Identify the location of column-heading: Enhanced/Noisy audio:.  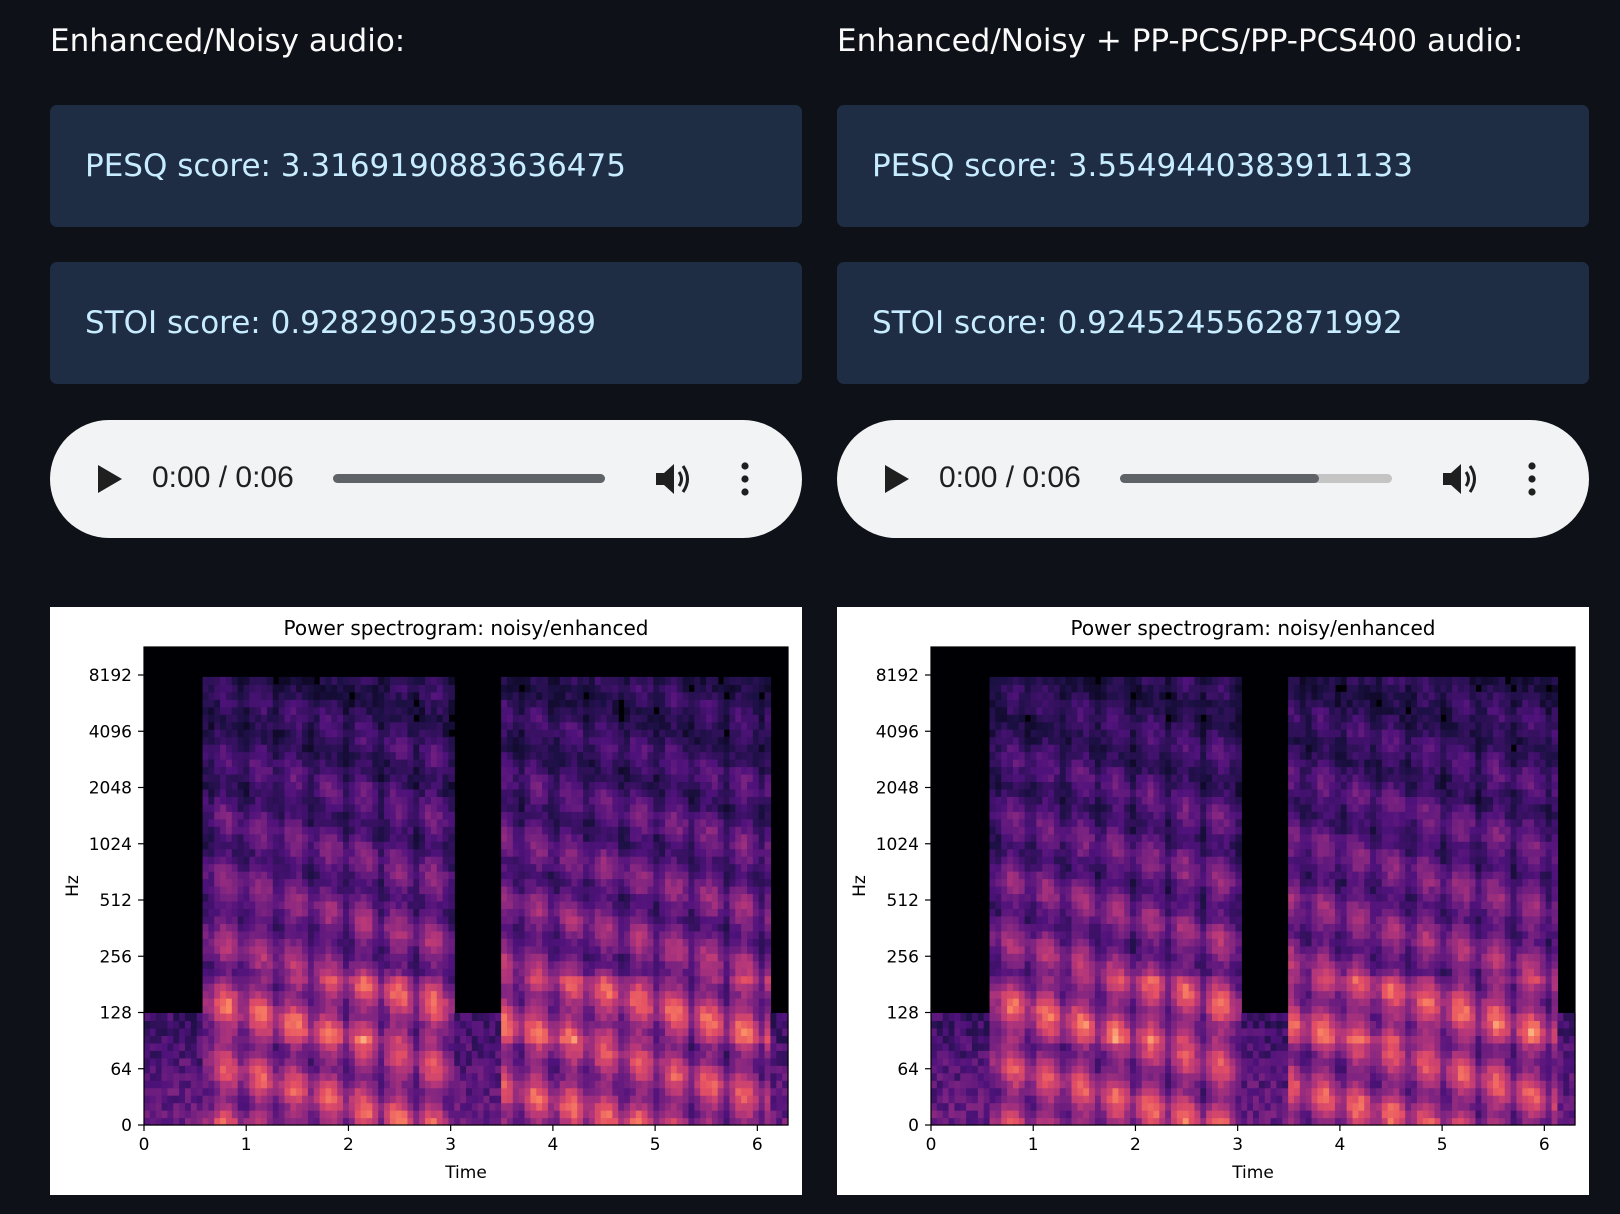
(228, 41).